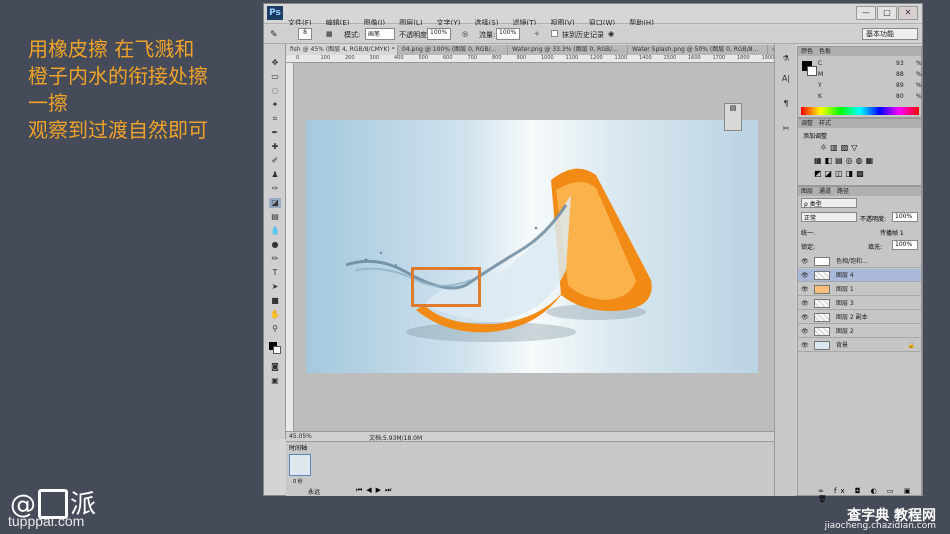  Describe the element at coordinates (829, 217) in the screenshot. I see `blend-mode-select: 正常` at that location.